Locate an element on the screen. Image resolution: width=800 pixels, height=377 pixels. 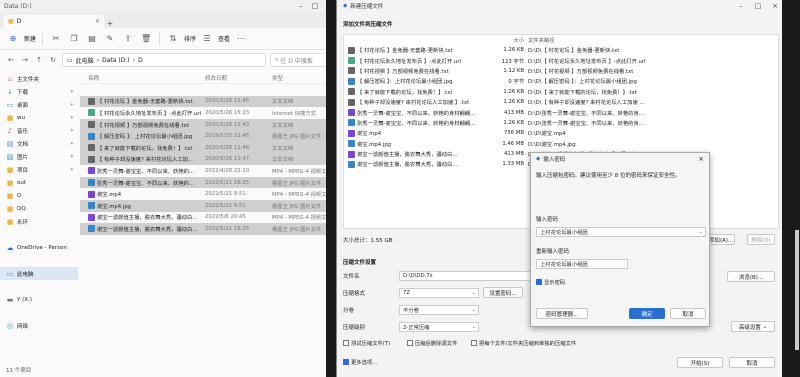
column-date: 修改日期 is located at coordinates (238, 78).